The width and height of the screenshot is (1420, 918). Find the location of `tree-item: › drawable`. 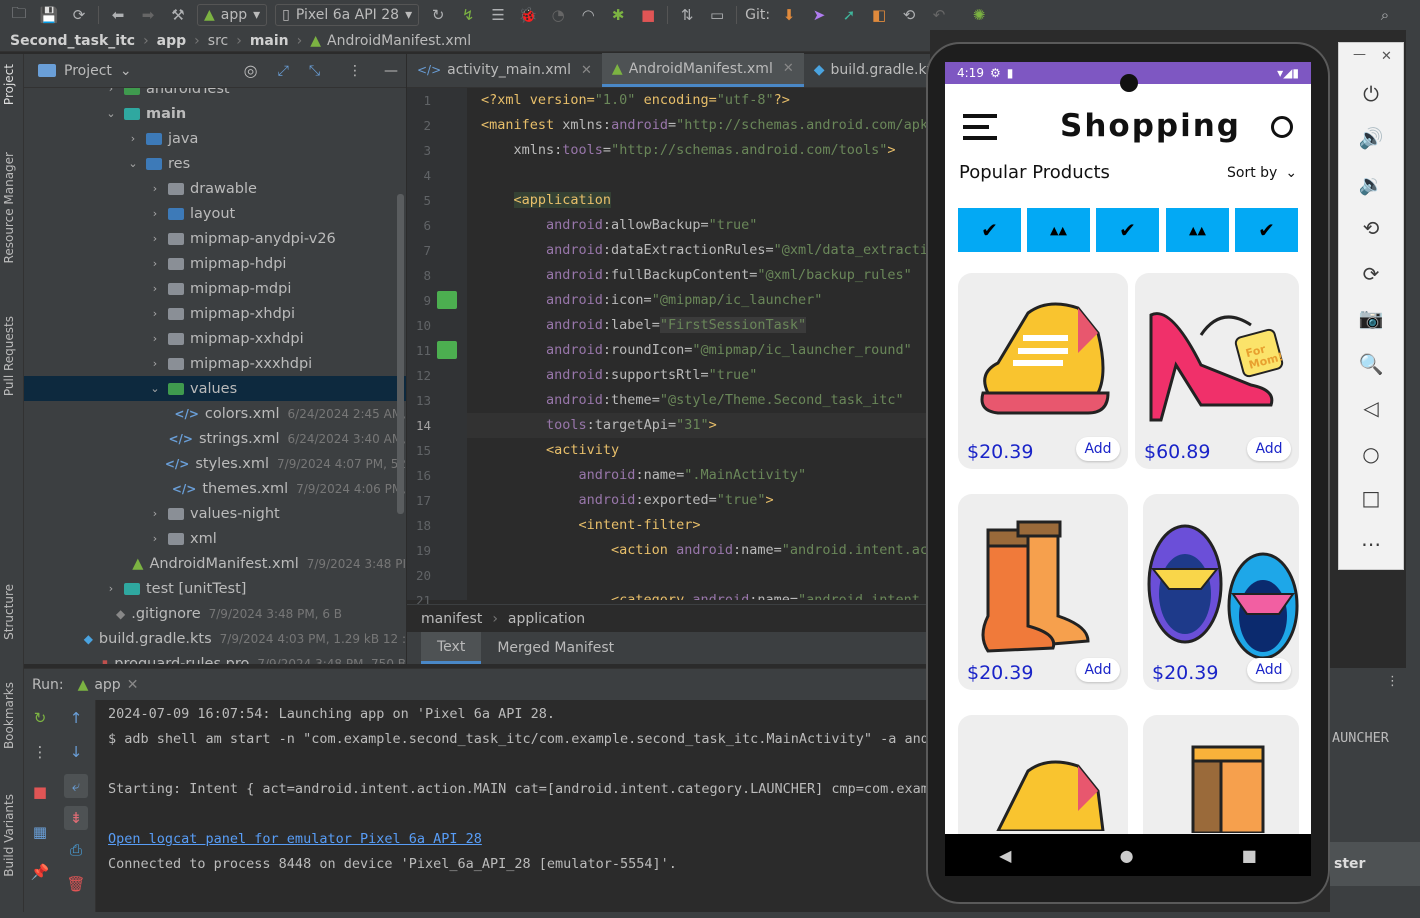

tree-item: › drawable is located at coordinates (215, 188).